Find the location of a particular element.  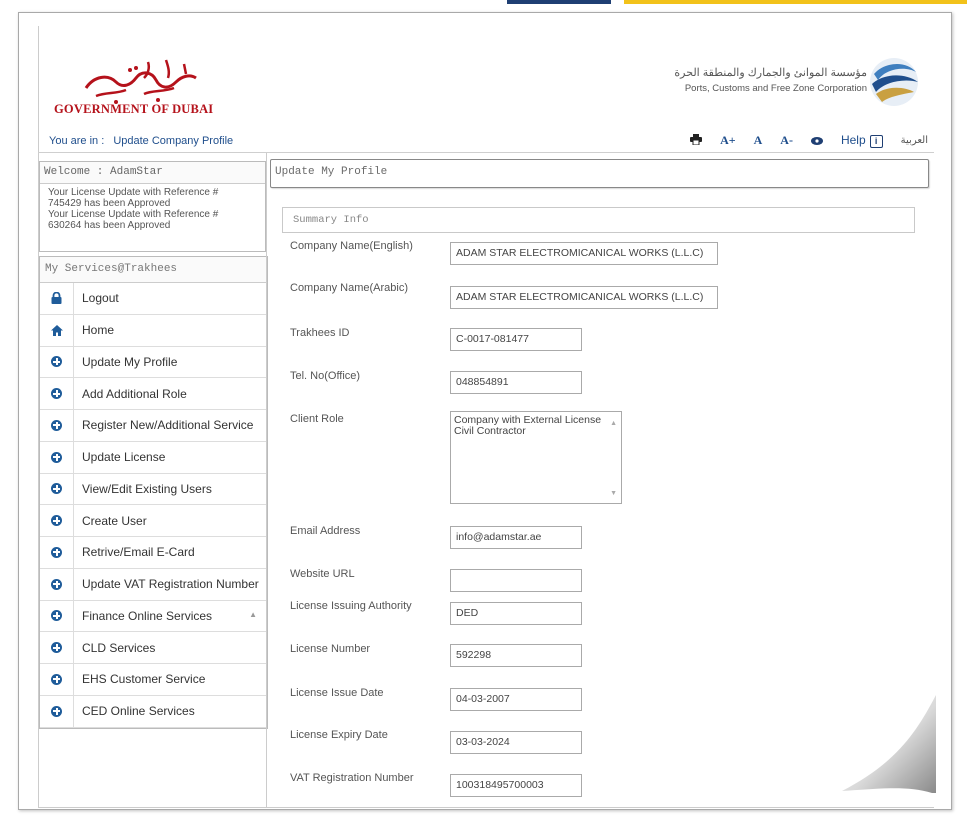

license-authority-label: License Issuing Authority is located at coordinates (351, 606).